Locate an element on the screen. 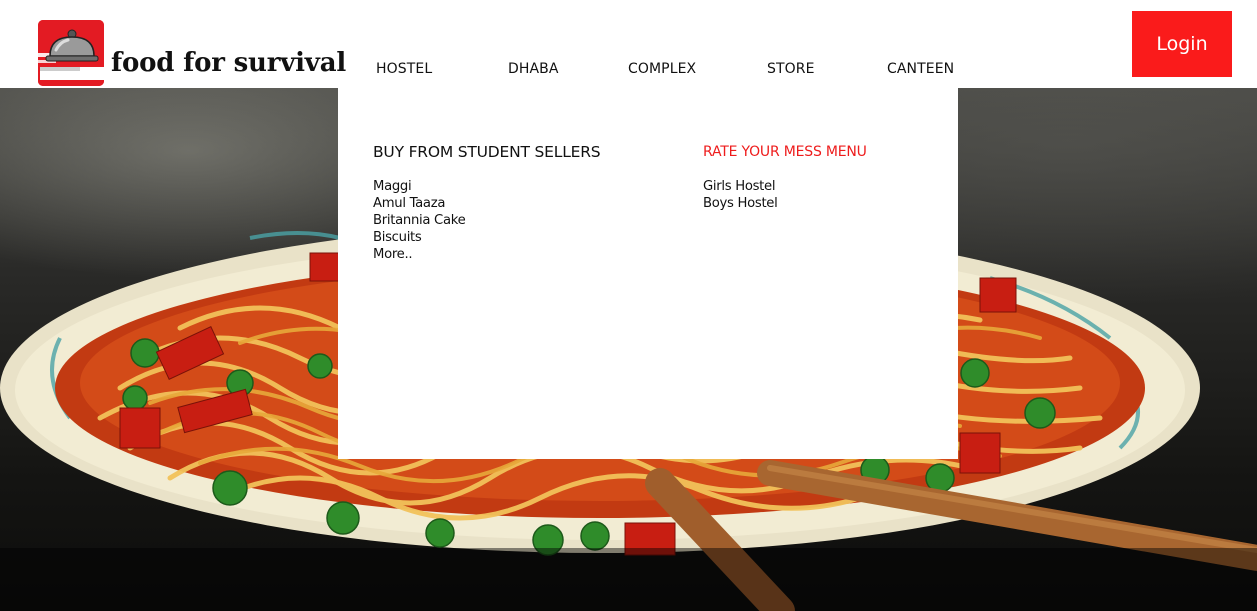 Image resolution: width=1257 pixels, height=611 pixels. cloche-icon is located at coordinates (71, 53).